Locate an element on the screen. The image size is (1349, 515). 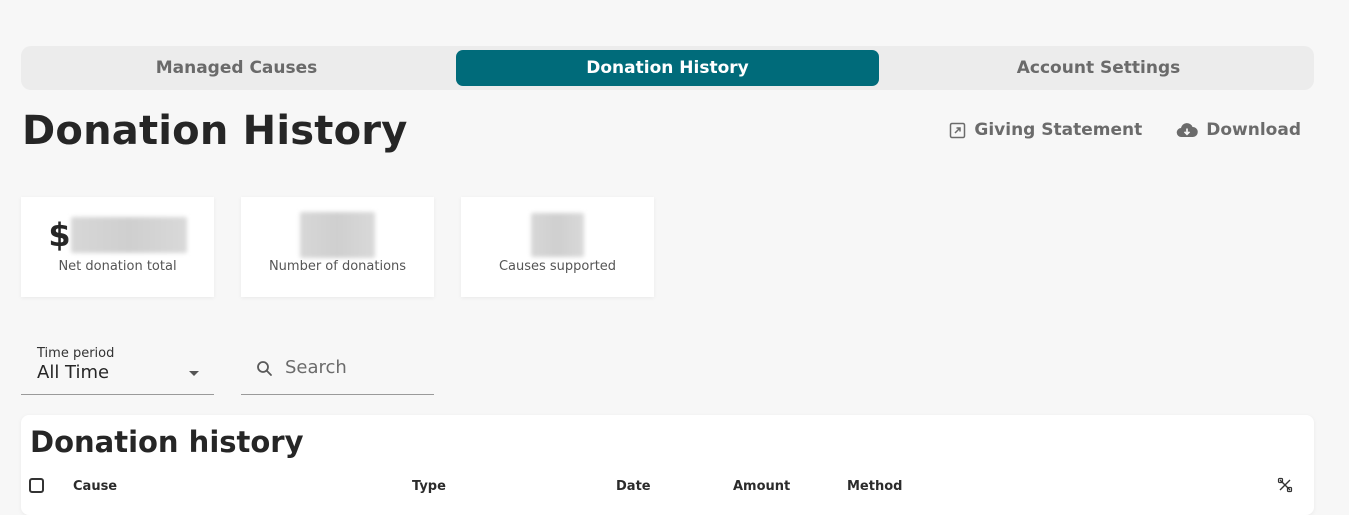
time-period-select: Time period All Time is located at coordinates (117, 366).